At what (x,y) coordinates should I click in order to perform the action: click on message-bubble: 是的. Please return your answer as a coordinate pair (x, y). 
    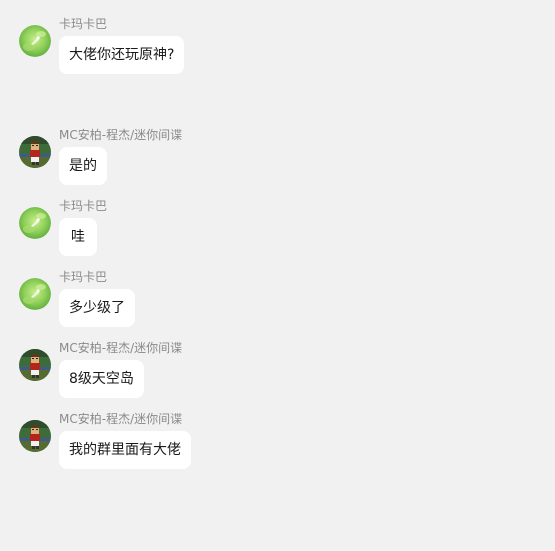
    Looking at the image, I should click on (83, 166).